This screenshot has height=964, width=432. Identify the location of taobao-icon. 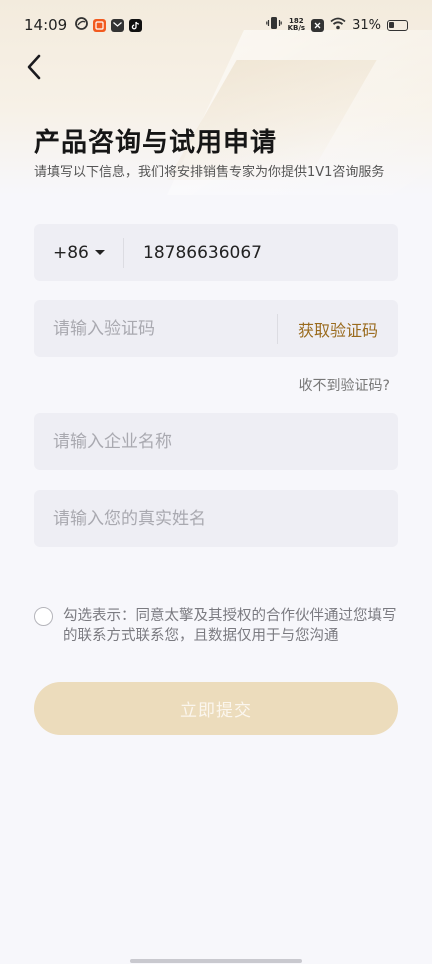
(100, 25).